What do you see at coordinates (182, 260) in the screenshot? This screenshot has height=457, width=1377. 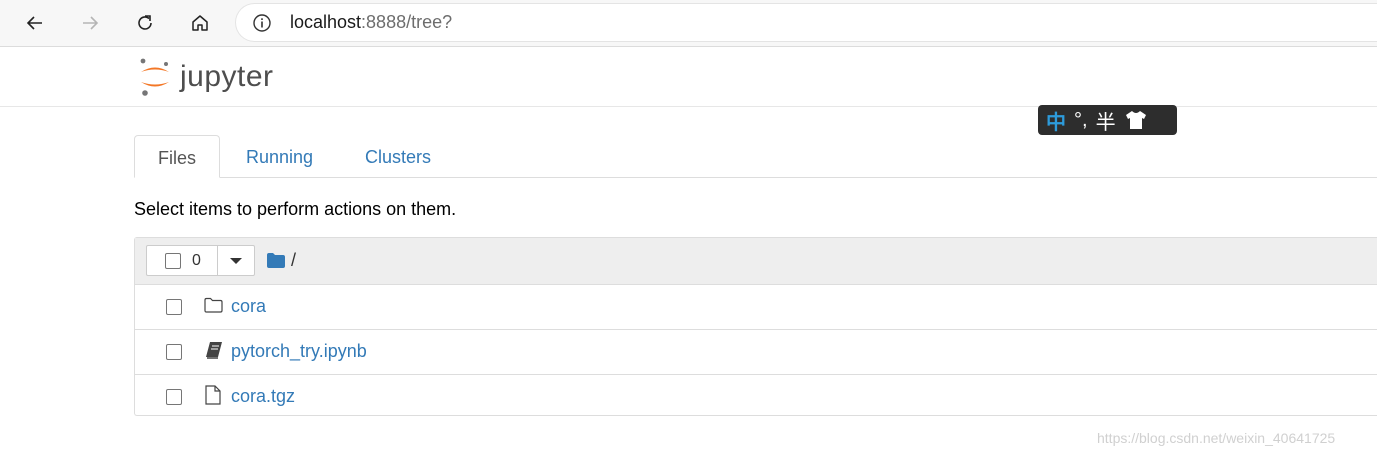 I see `select-all-button: 0` at bounding box center [182, 260].